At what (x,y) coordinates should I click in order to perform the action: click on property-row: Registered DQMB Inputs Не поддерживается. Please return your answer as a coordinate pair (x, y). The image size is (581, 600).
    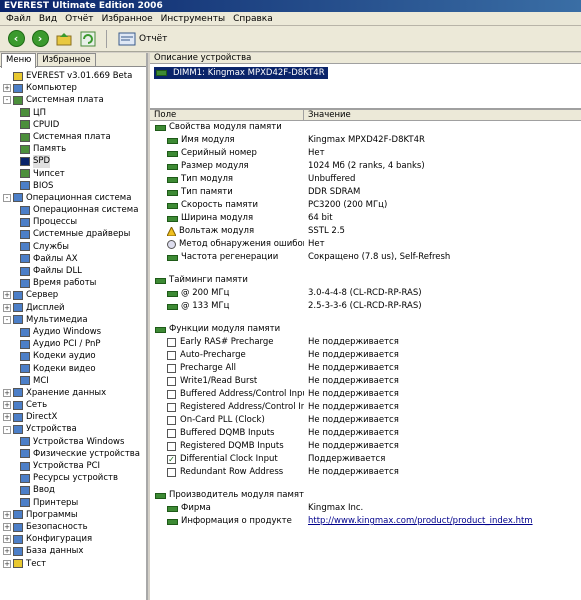
    Looking at the image, I should click on (365, 446).